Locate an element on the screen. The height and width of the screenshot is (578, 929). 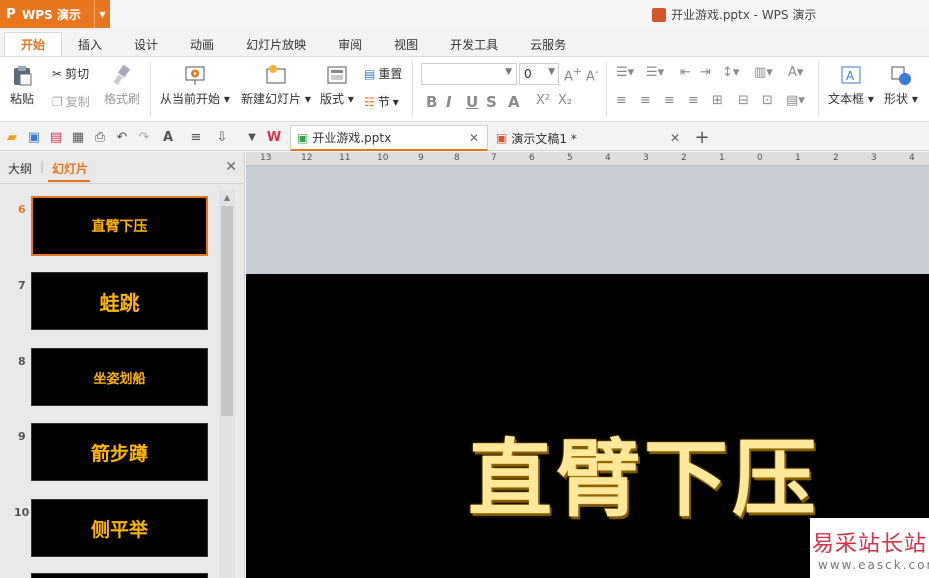
numbered-list-icon: ☰▾ is located at coordinates (655, 72).